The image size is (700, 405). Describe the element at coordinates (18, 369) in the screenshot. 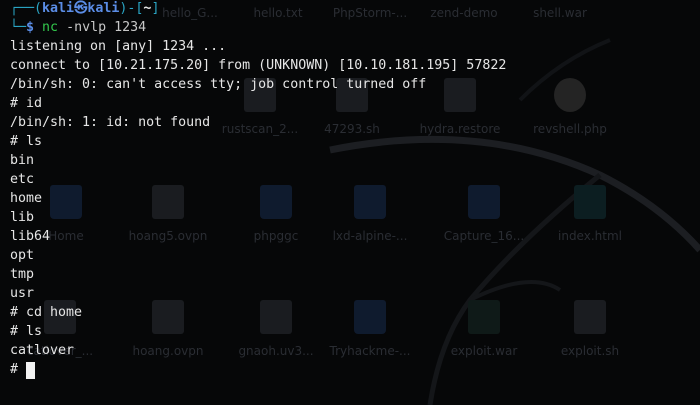

I see `current-prompt: #` at that location.